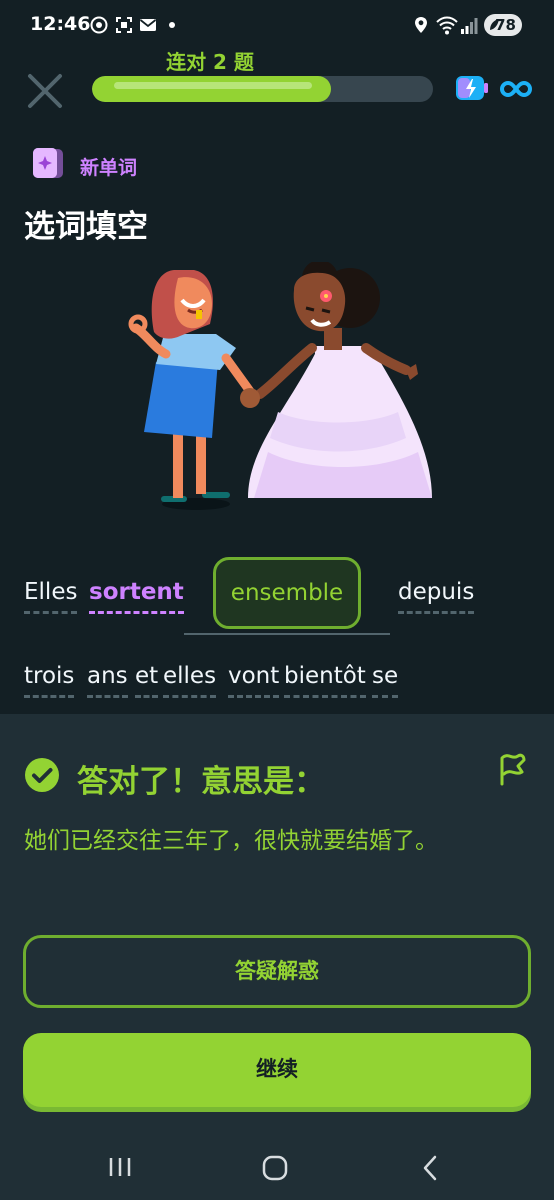  What do you see at coordinates (190, 676) in the screenshot?
I see `word-text: elles` at bounding box center [190, 676].